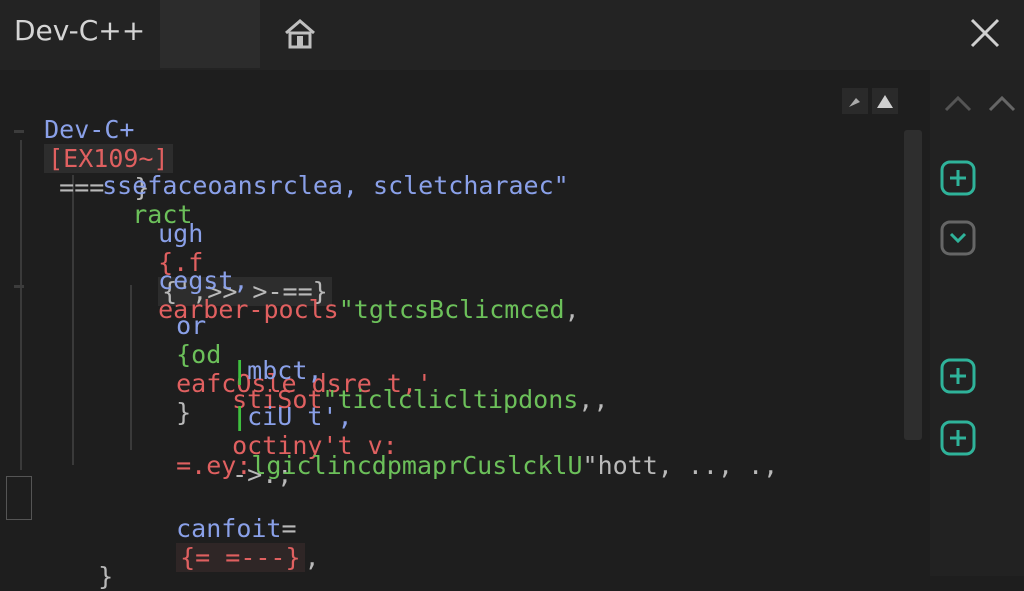  Describe the element at coordinates (289, 528) in the screenshot. I see `code-token: =` at that location.